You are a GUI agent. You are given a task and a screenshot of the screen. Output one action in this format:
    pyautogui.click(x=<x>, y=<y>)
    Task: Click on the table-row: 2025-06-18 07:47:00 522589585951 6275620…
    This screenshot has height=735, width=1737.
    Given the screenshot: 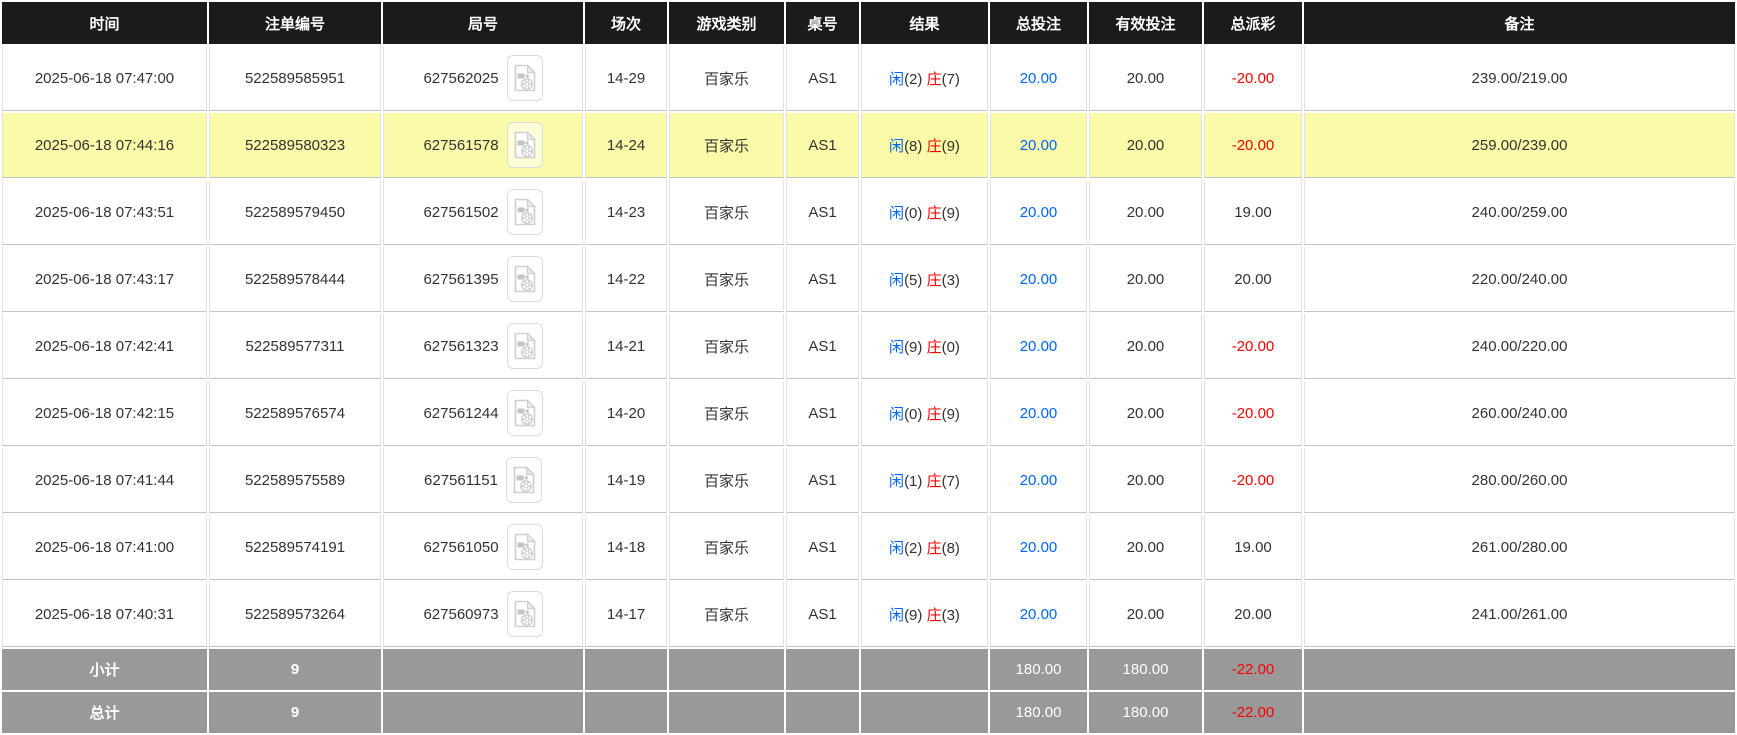 What is the action you would take?
    pyautogui.click(x=868, y=78)
    